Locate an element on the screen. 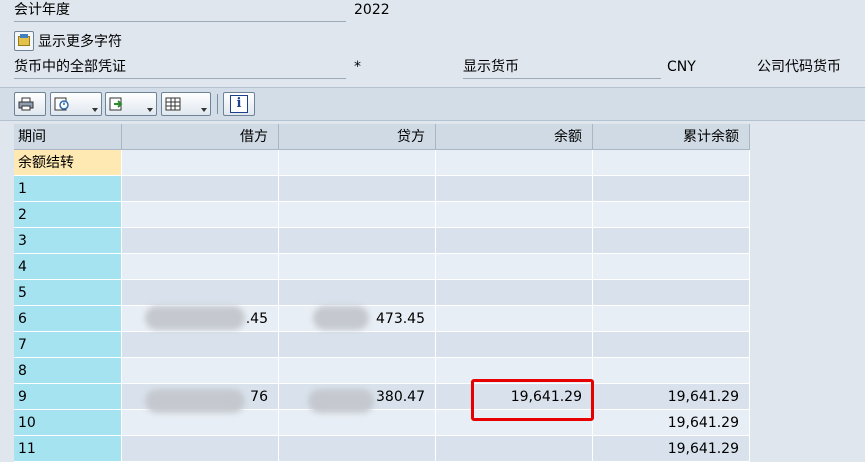  layout-icon is located at coordinates (173, 104).